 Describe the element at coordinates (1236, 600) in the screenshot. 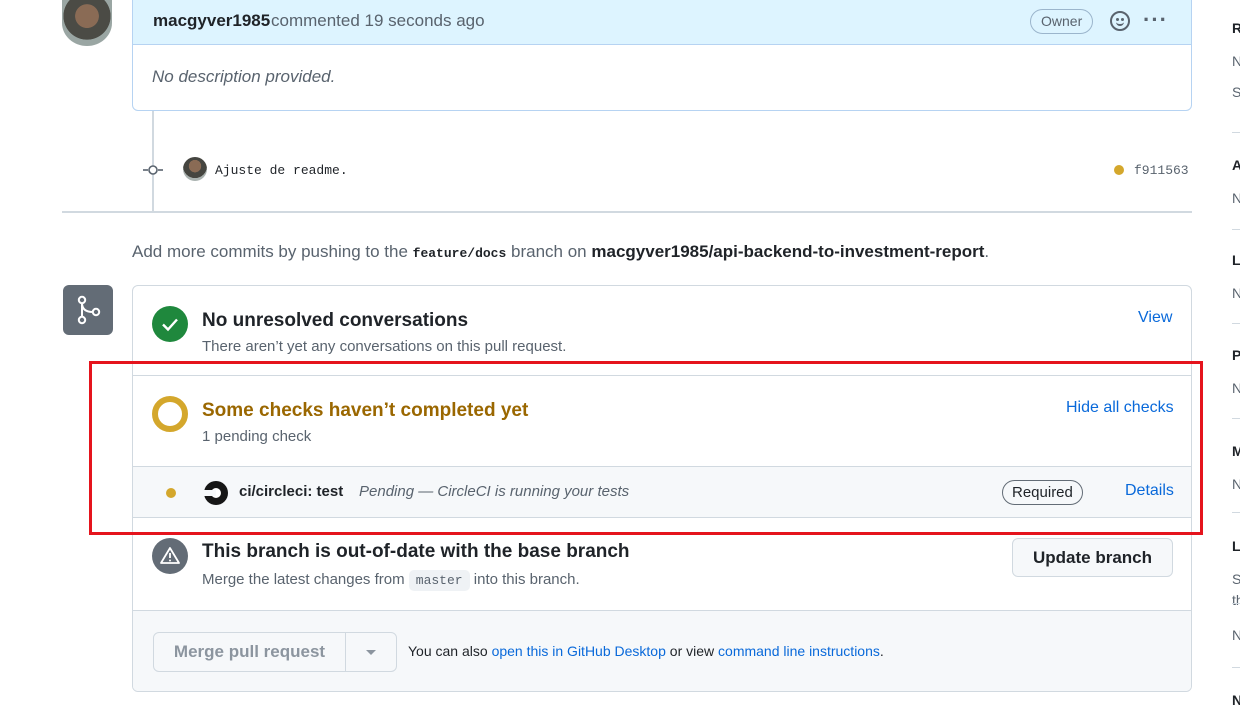

I see `sidebar-fragment: th` at that location.